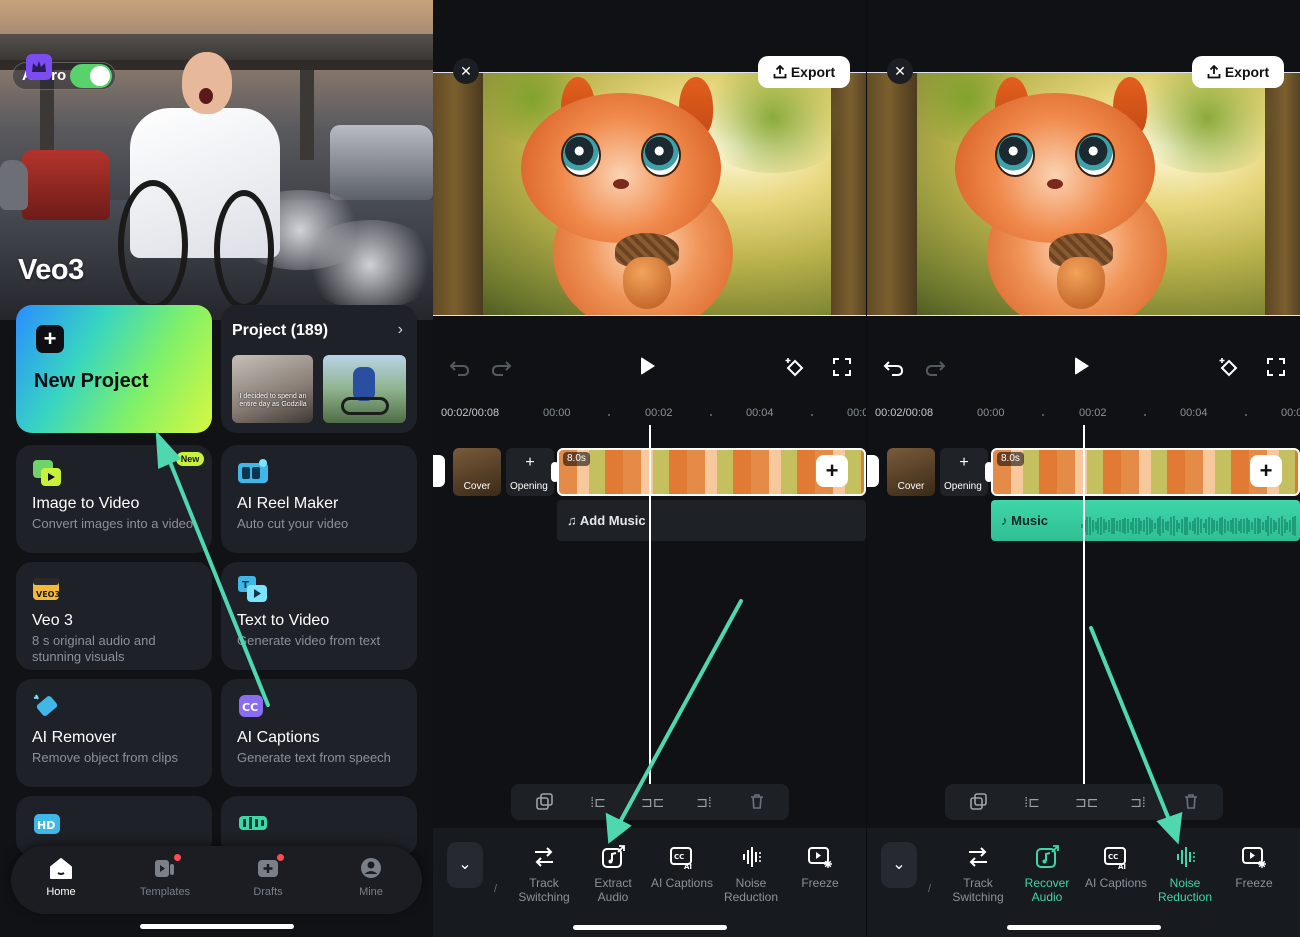  I want to click on tool-card-ai-captions: CC AI Captions Generate text from speech, so click(319, 733).